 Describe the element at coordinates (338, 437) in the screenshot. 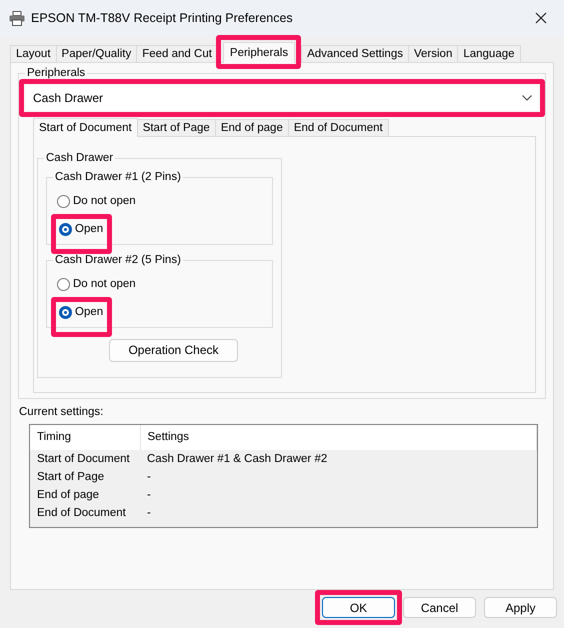

I see `column-header: Settings` at that location.